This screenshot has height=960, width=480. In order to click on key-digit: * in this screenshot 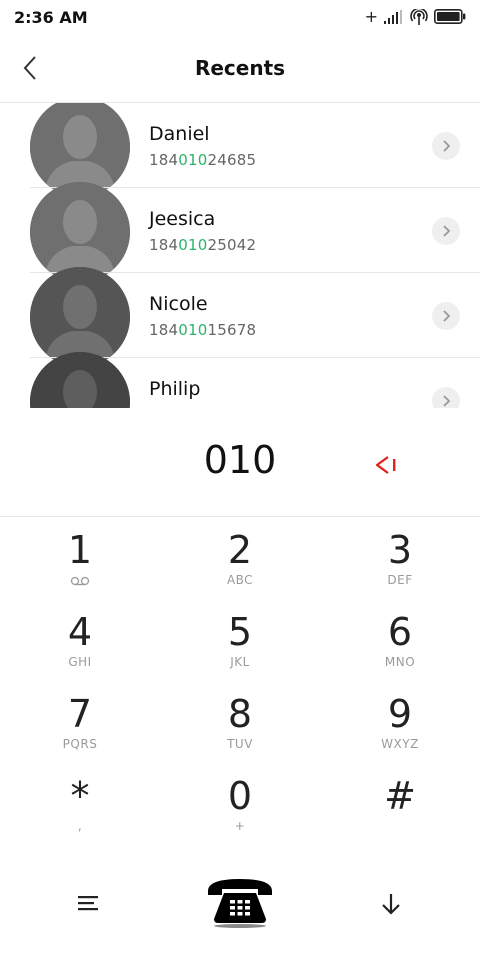, I will do `click(80, 796)`.